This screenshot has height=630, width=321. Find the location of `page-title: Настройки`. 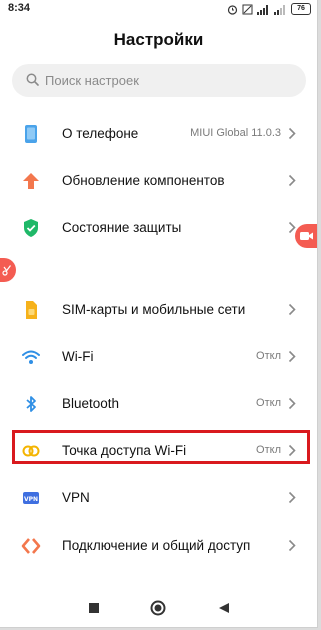

page-title: Настройки is located at coordinates (158, 39).